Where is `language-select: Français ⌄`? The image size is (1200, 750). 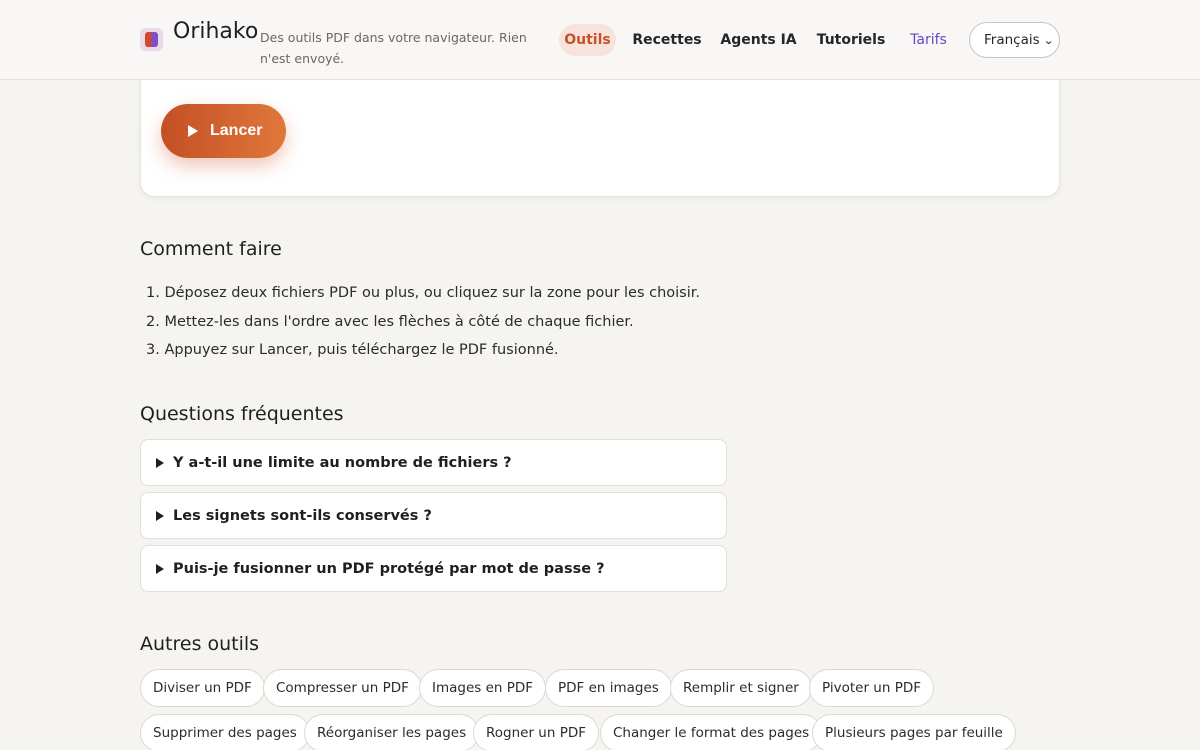 language-select: Français ⌄ is located at coordinates (1014, 40).